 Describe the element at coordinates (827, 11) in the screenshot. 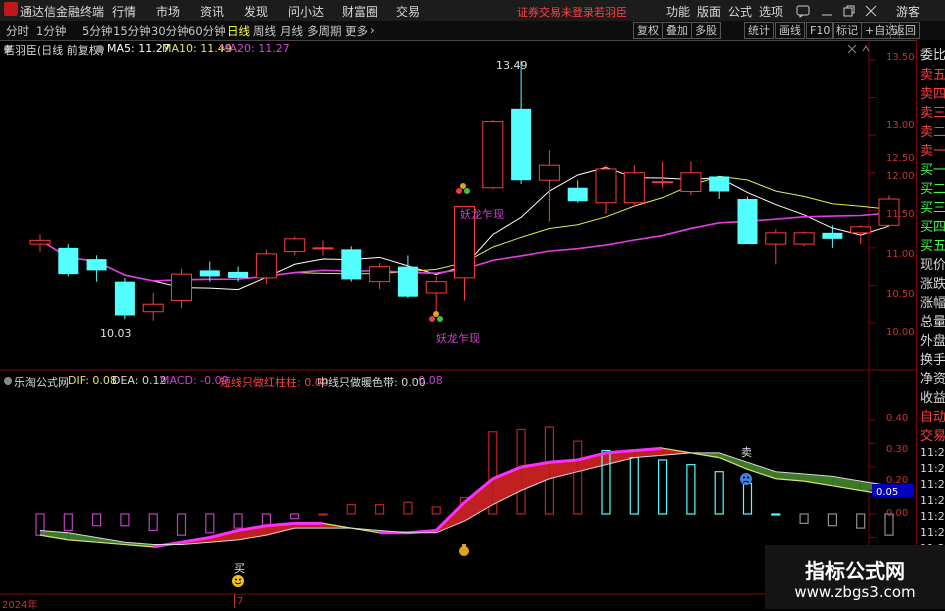

I see `minimize-icon` at that location.